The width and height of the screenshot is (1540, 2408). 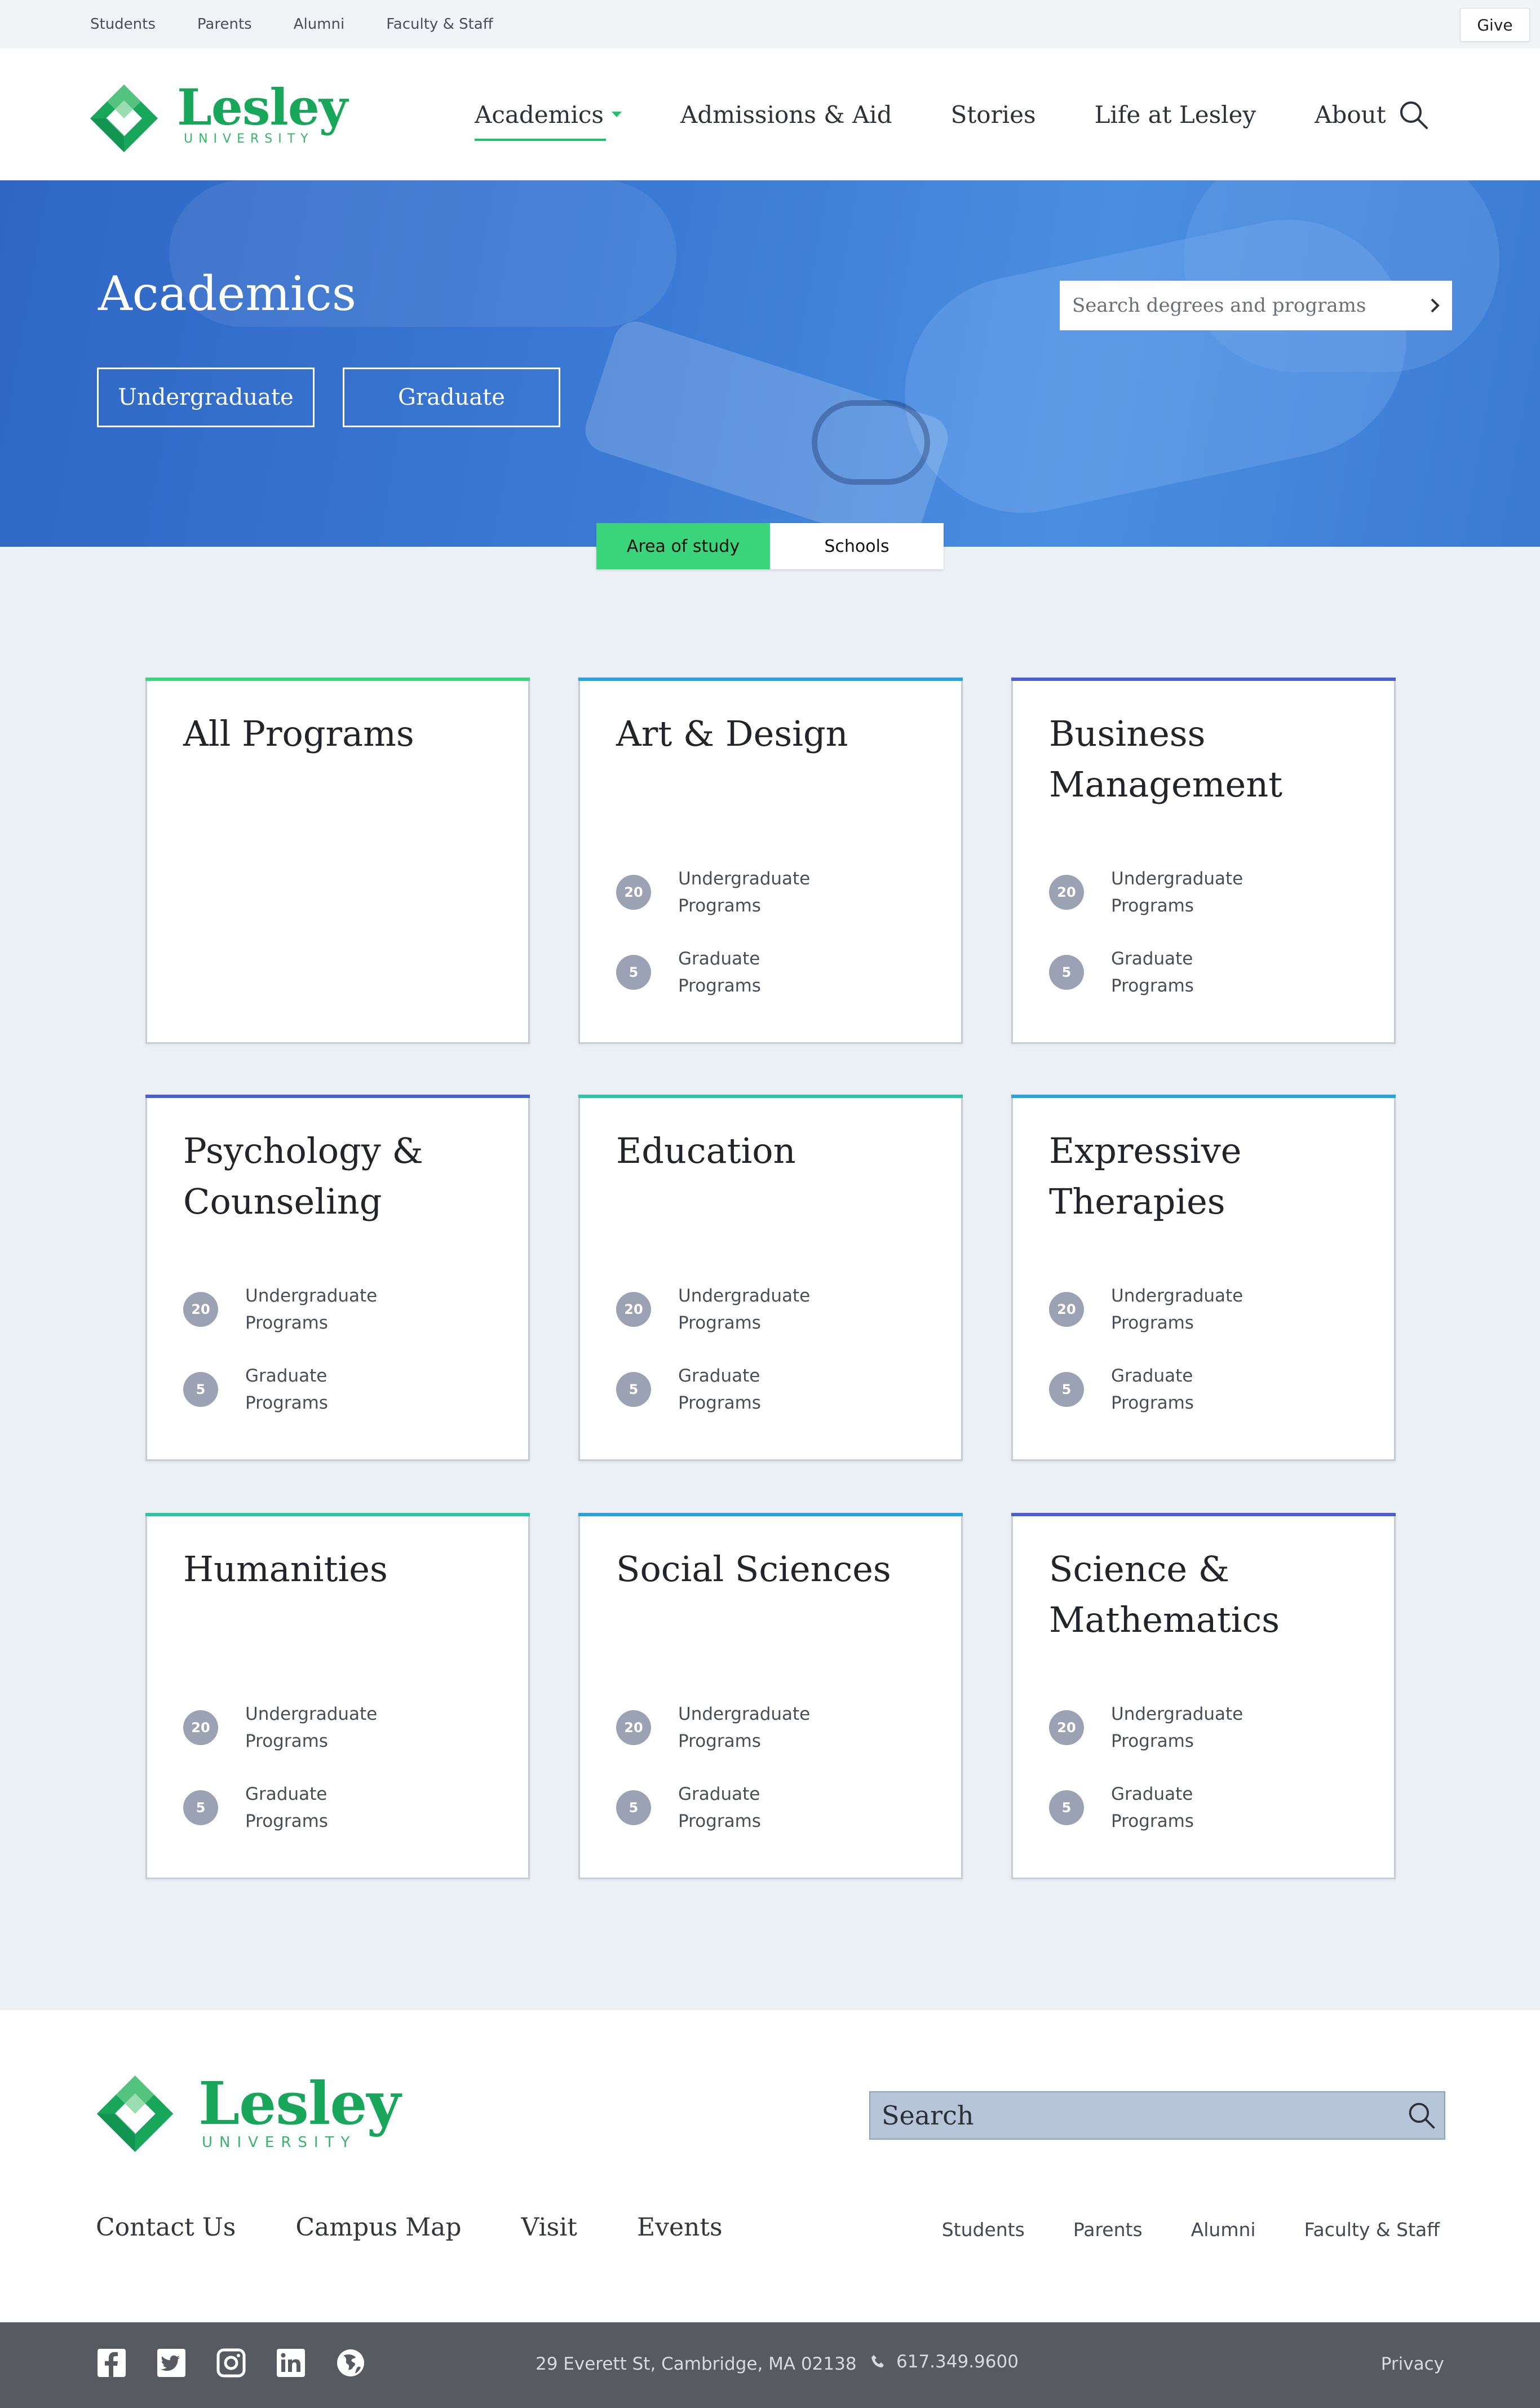 What do you see at coordinates (706, 1150) in the screenshot?
I see `card-title: Education` at bounding box center [706, 1150].